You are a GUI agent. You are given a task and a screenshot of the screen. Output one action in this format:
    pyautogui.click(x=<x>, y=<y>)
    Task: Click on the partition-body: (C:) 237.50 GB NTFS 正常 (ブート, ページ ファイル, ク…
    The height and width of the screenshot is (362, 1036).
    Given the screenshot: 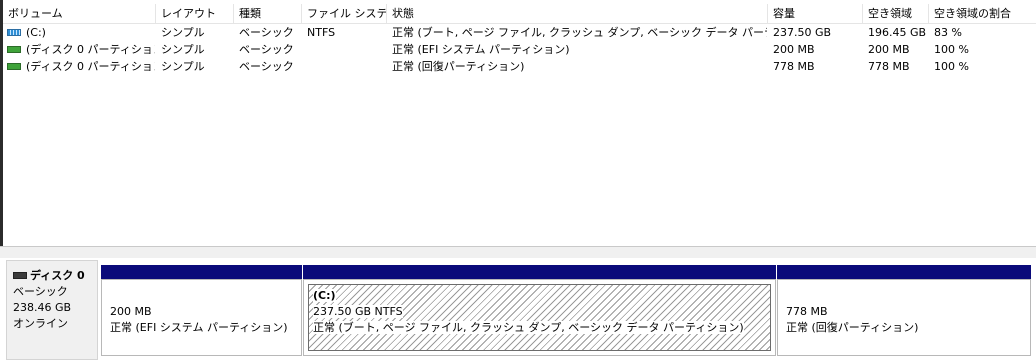 What is the action you would take?
    pyautogui.click(x=539, y=317)
    